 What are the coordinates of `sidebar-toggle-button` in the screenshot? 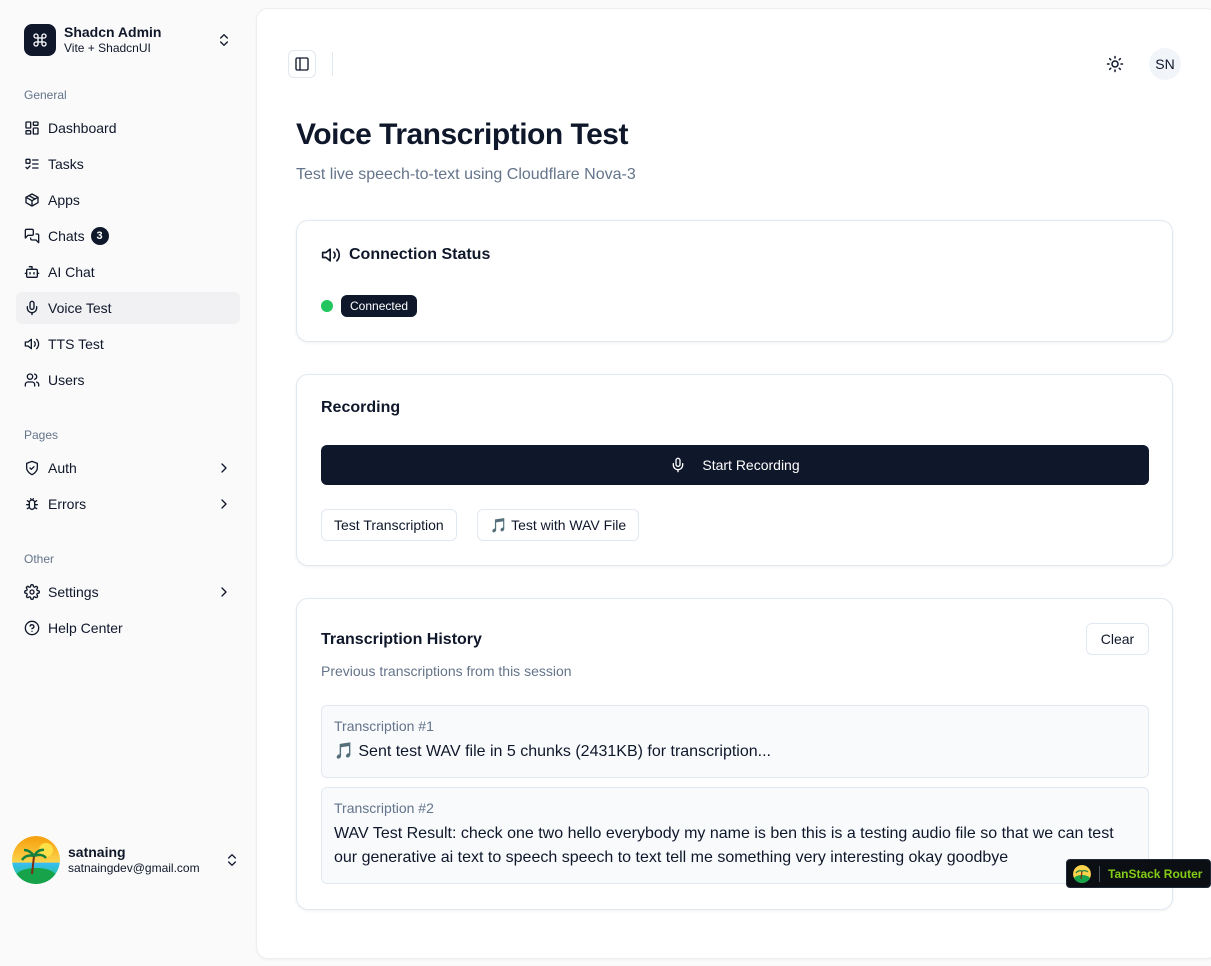 It's located at (302, 64).